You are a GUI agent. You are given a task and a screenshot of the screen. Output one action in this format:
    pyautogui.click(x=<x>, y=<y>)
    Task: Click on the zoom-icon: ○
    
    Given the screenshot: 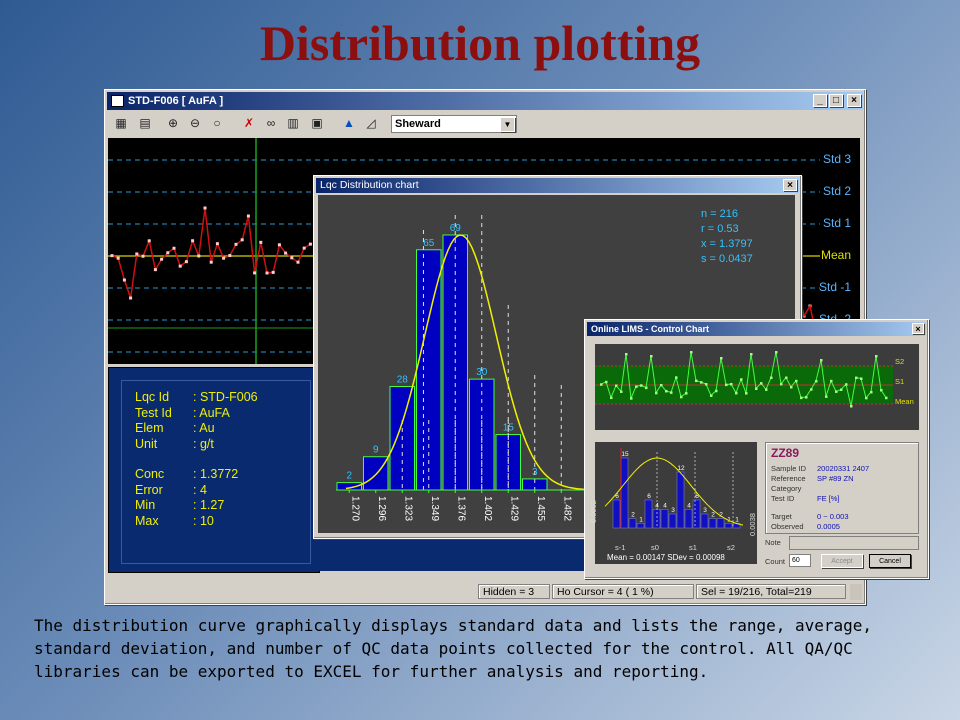 What is the action you would take?
    pyautogui.click(x=217, y=123)
    